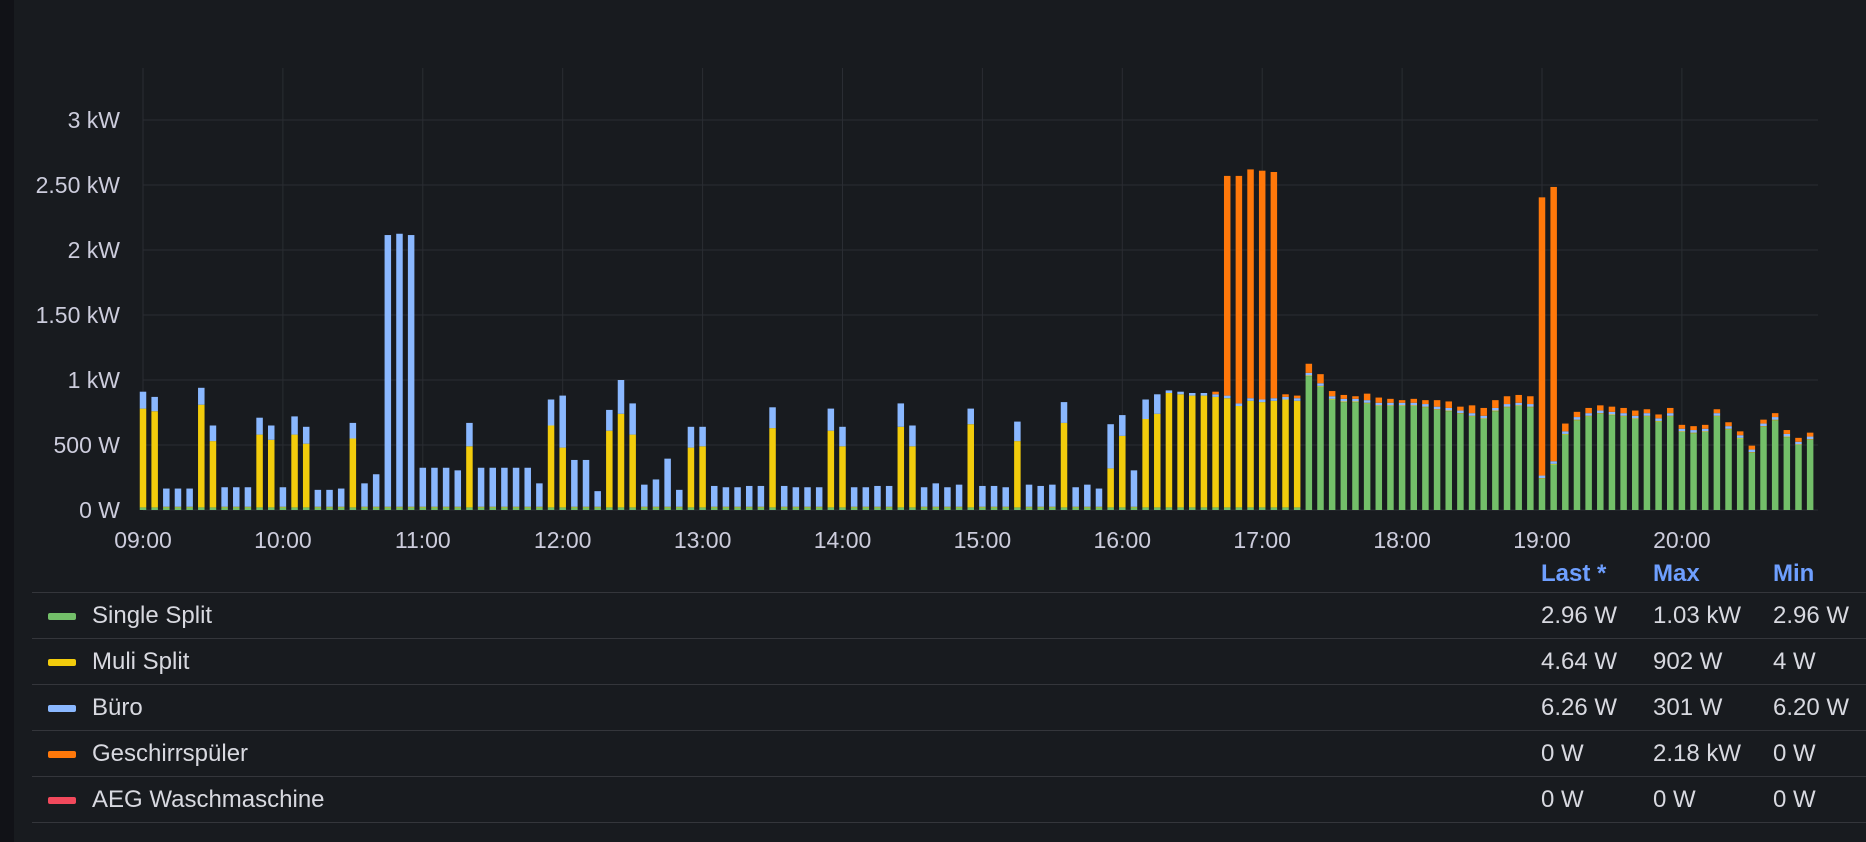 This screenshot has width=1866, height=842. I want to click on legend-row-buero: Büro 6.26 W 301 W 6.20 W, so click(949, 707).